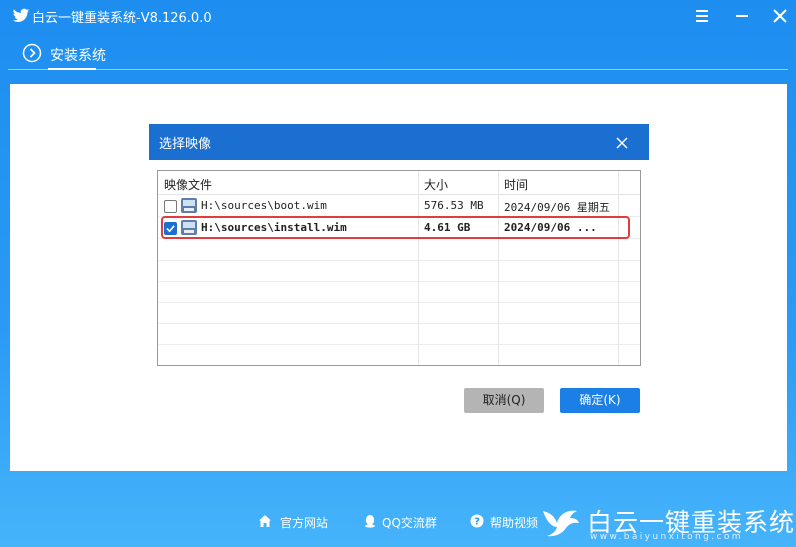 Image resolution: width=796 pixels, height=547 pixels. What do you see at coordinates (170, 206) in the screenshot?
I see `row-checkbox` at bounding box center [170, 206].